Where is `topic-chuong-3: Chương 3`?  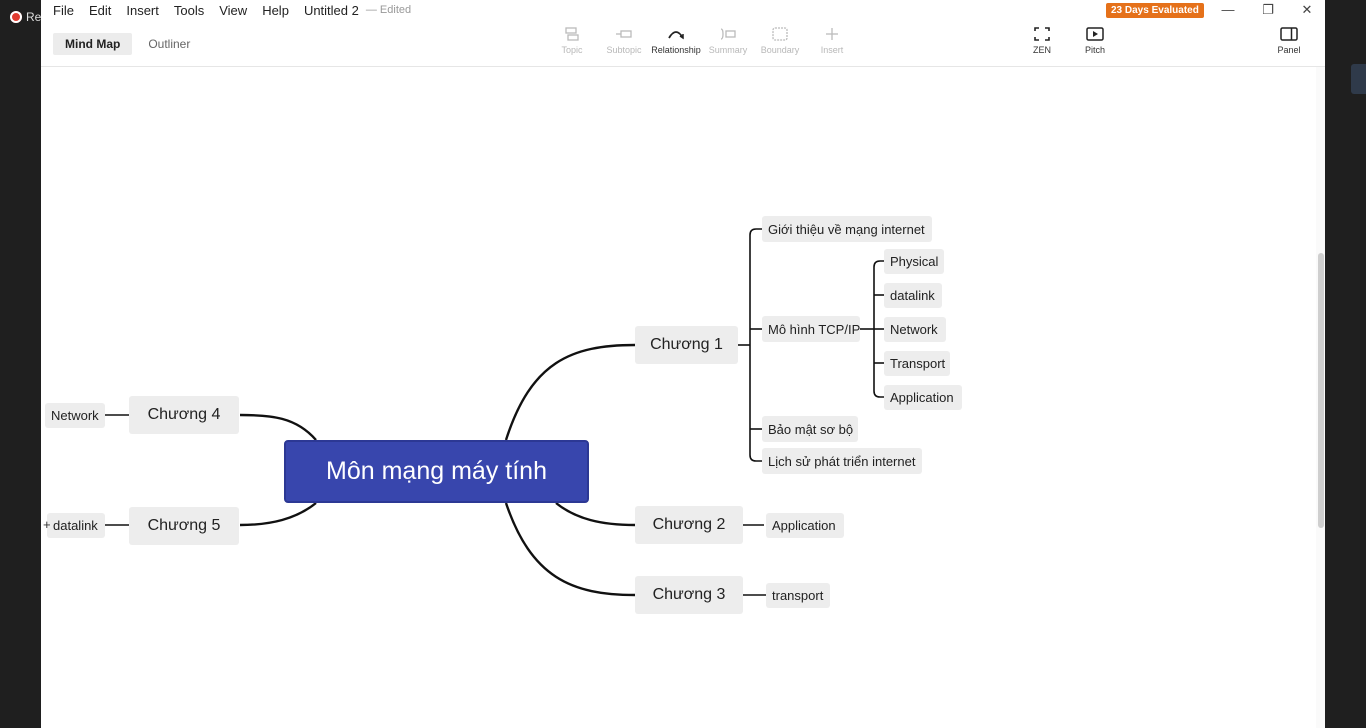
topic-chuong-3: Chương 3 is located at coordinates (689, 595).